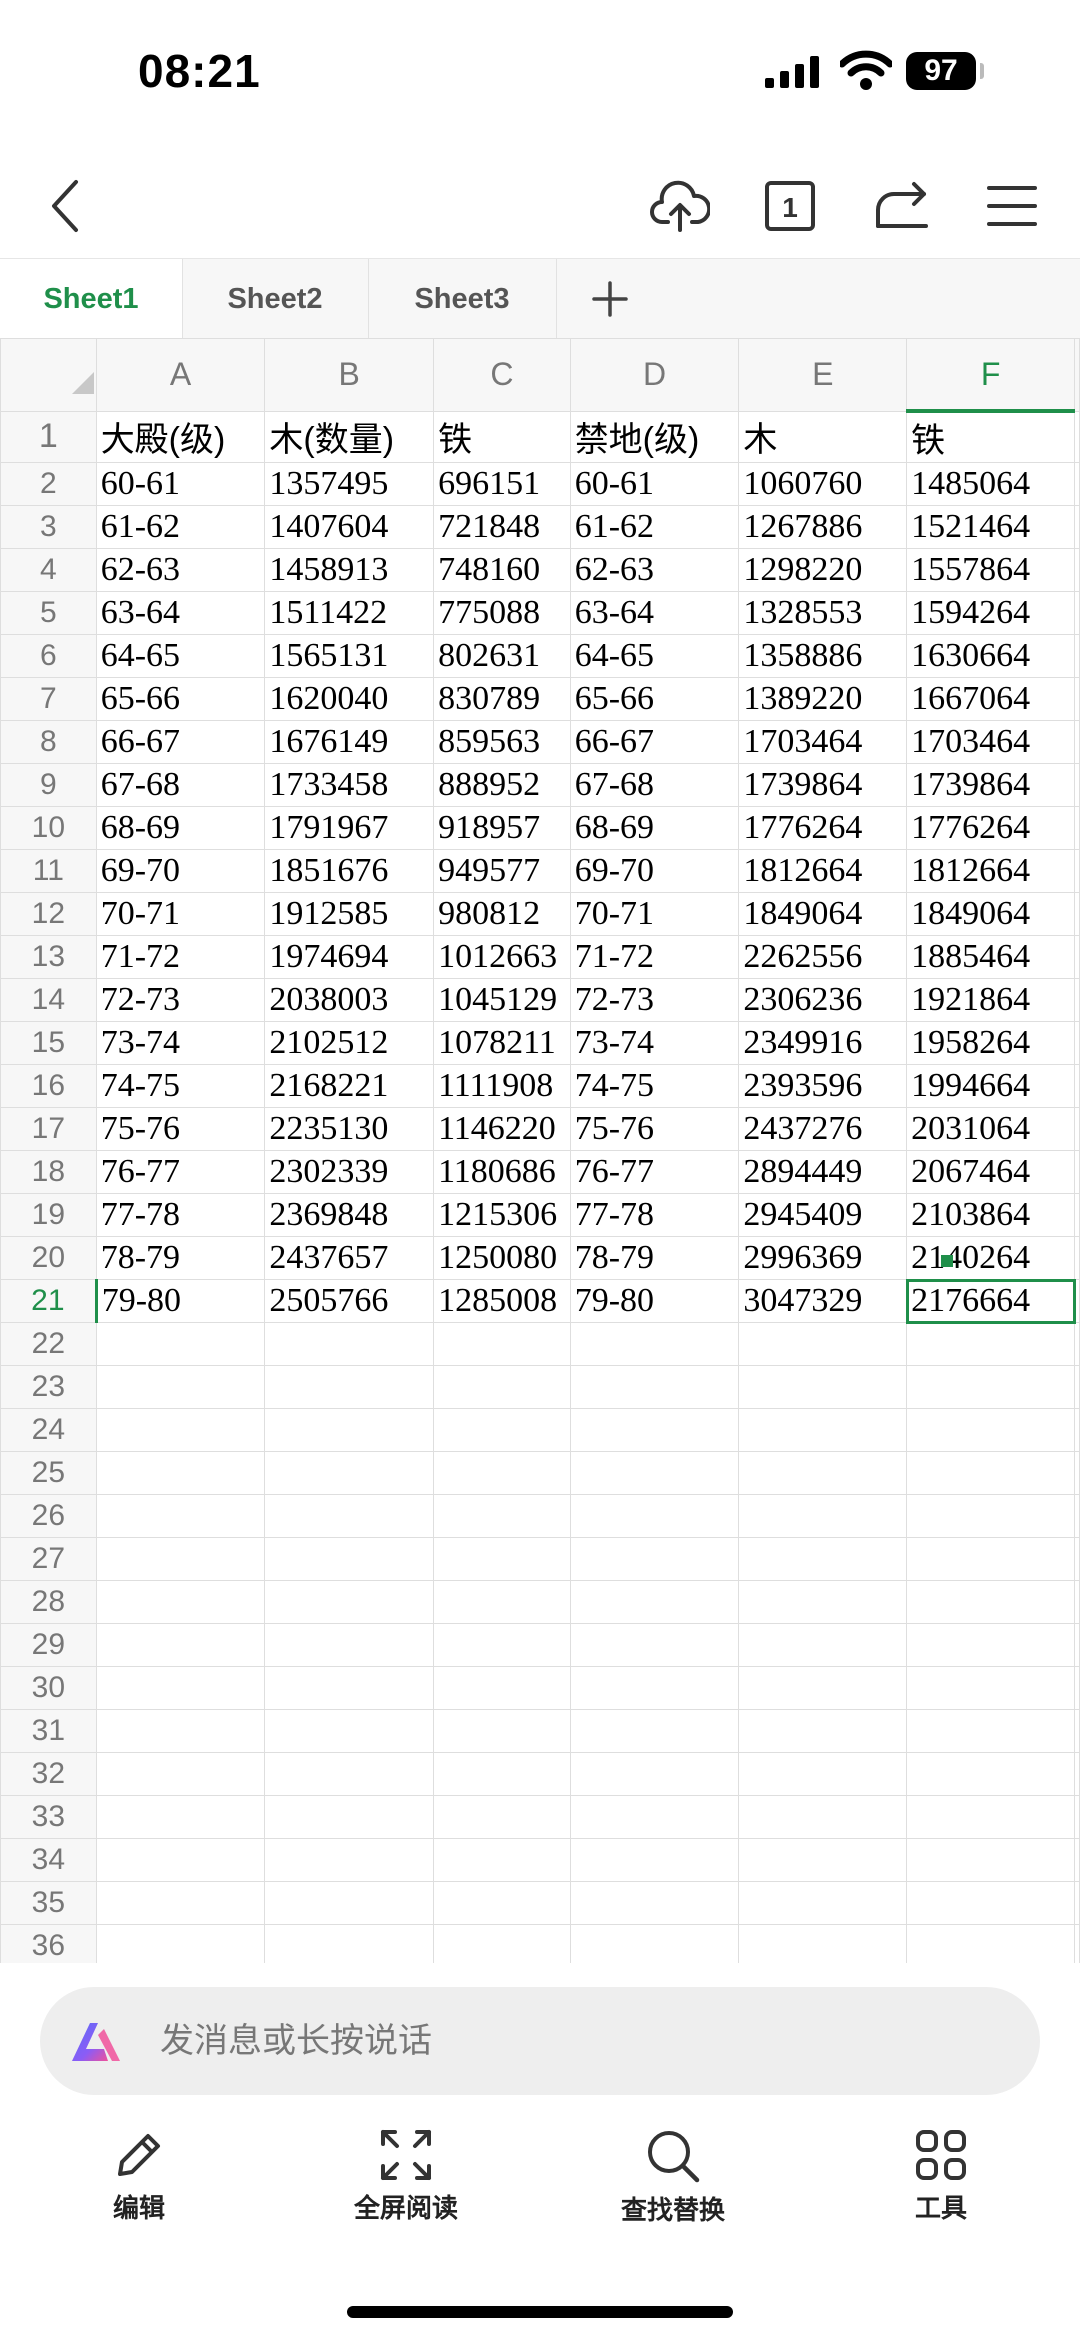 The height and width of the screenshot is (2341, 1080). What do you see at coordinates (48, 1387) in the screenshot?
I see `row-header: 23` at bounding box center [48, 1387].